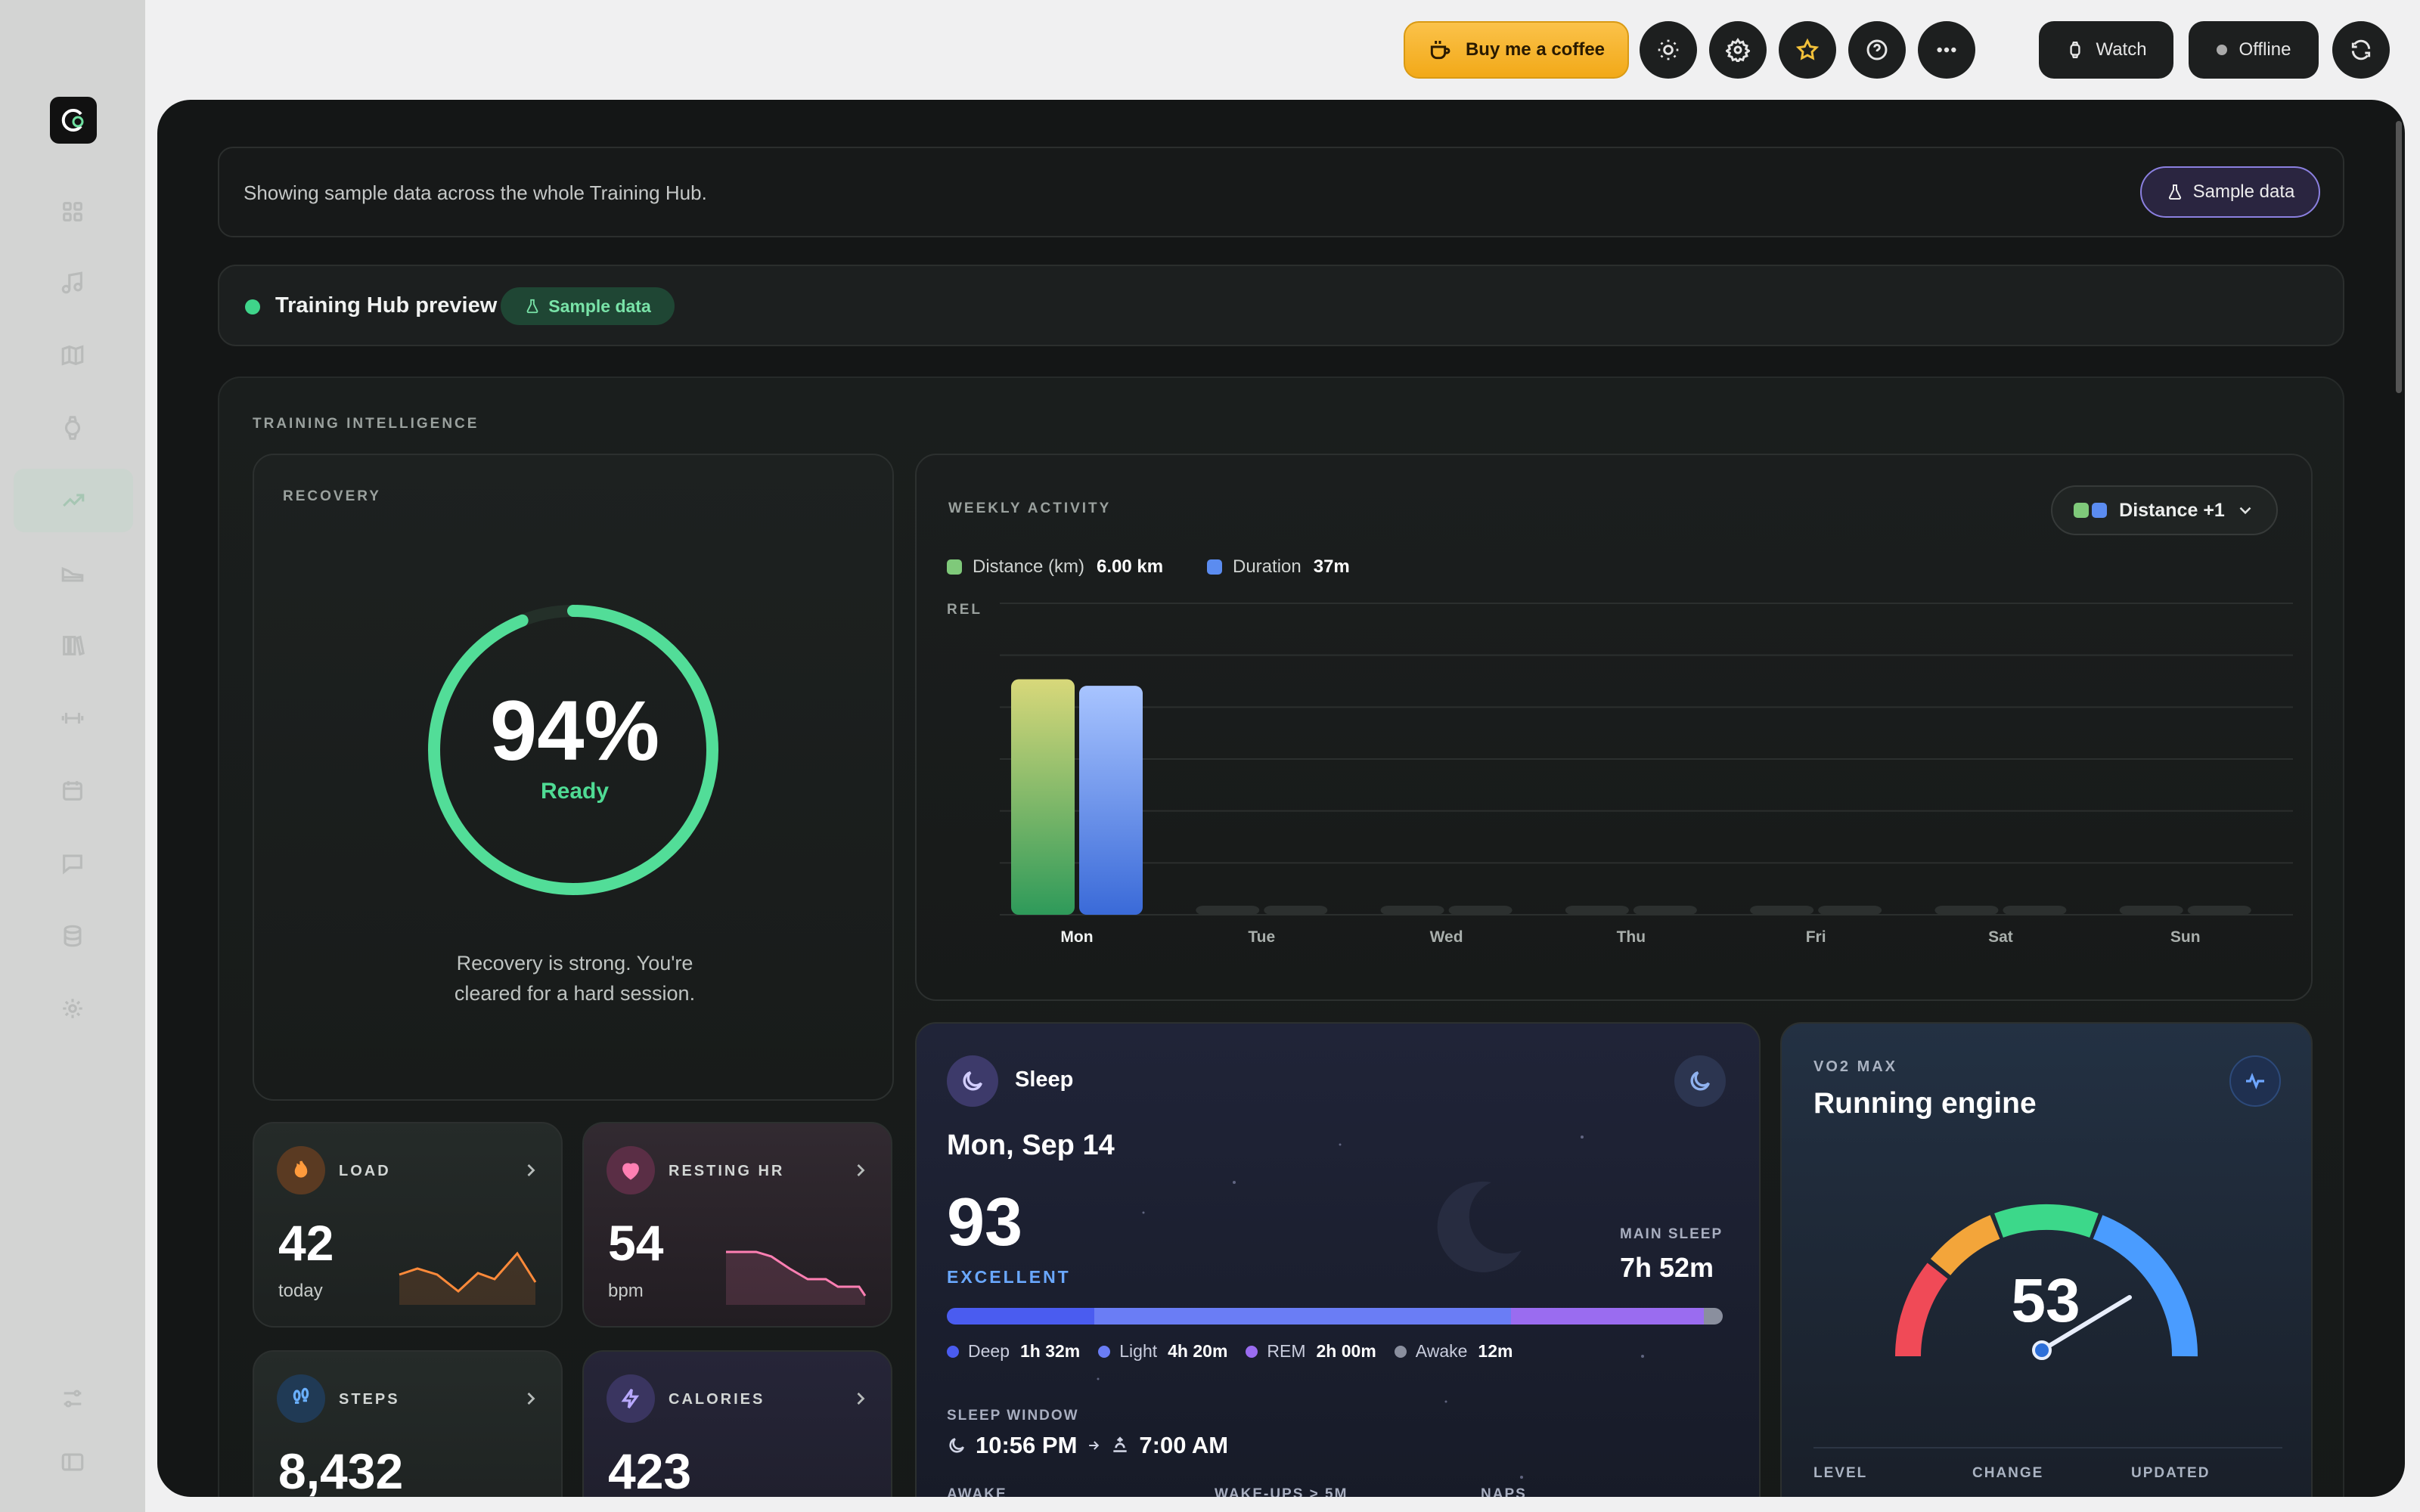 This screenshot has height=1512, width=2420. I want to click on sun-icon, so click(1668, 50).